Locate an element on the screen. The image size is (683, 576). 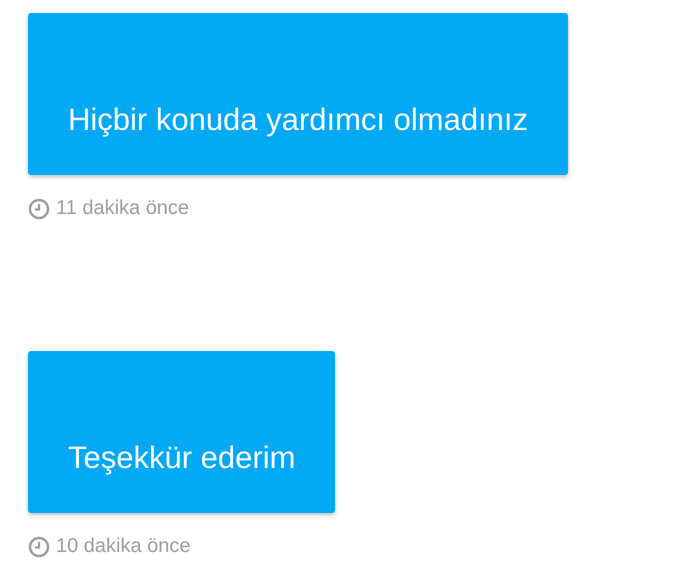
message-bubble: Teşekkür ederim is located at coordinates (182, 432).